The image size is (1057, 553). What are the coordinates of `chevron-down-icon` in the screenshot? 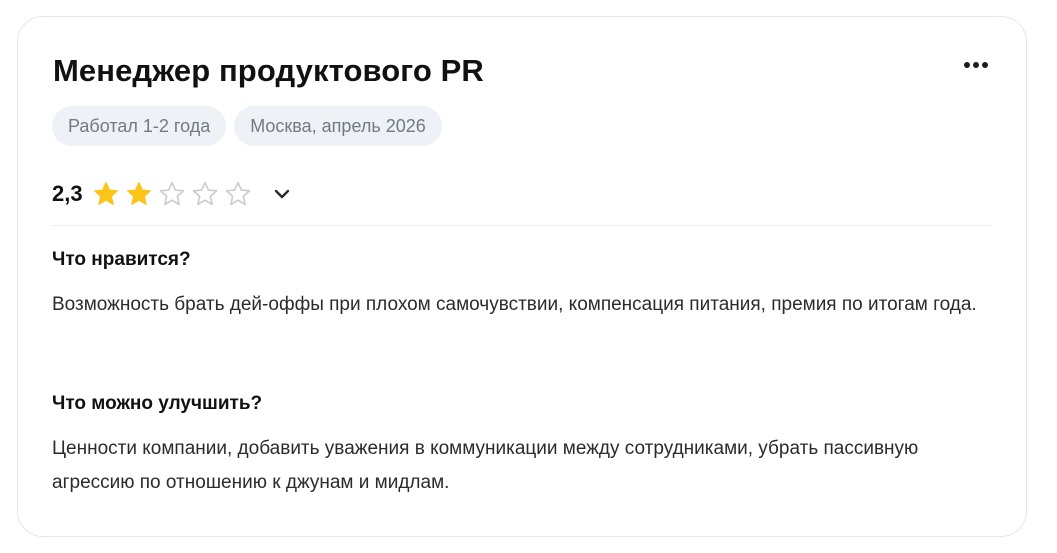 It's located at (281, 194).